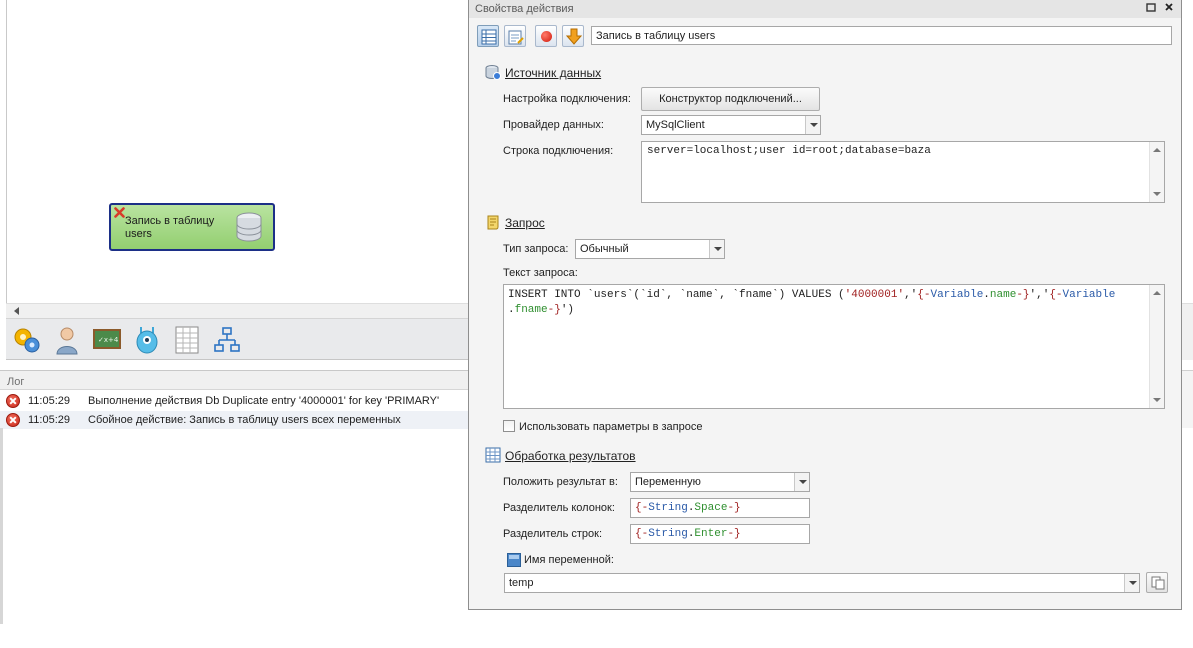 The height and width of the screenshot is (648, 1193). I want to click on copy-variable-button, so click(1157, 582).